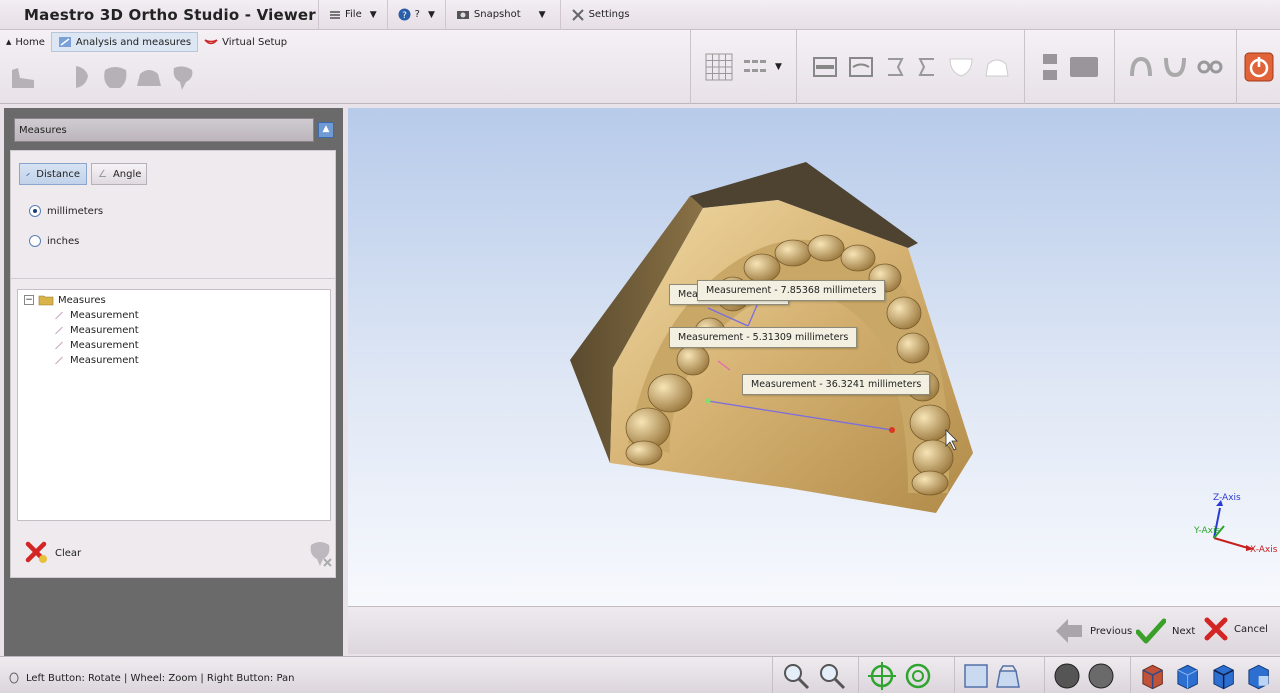 The width and height of the screenshot is (1280, 693). What do you see at coordinates (976, 676) in the screenshot?
I see `orthographic-icon` at bounding box center [976, 676].